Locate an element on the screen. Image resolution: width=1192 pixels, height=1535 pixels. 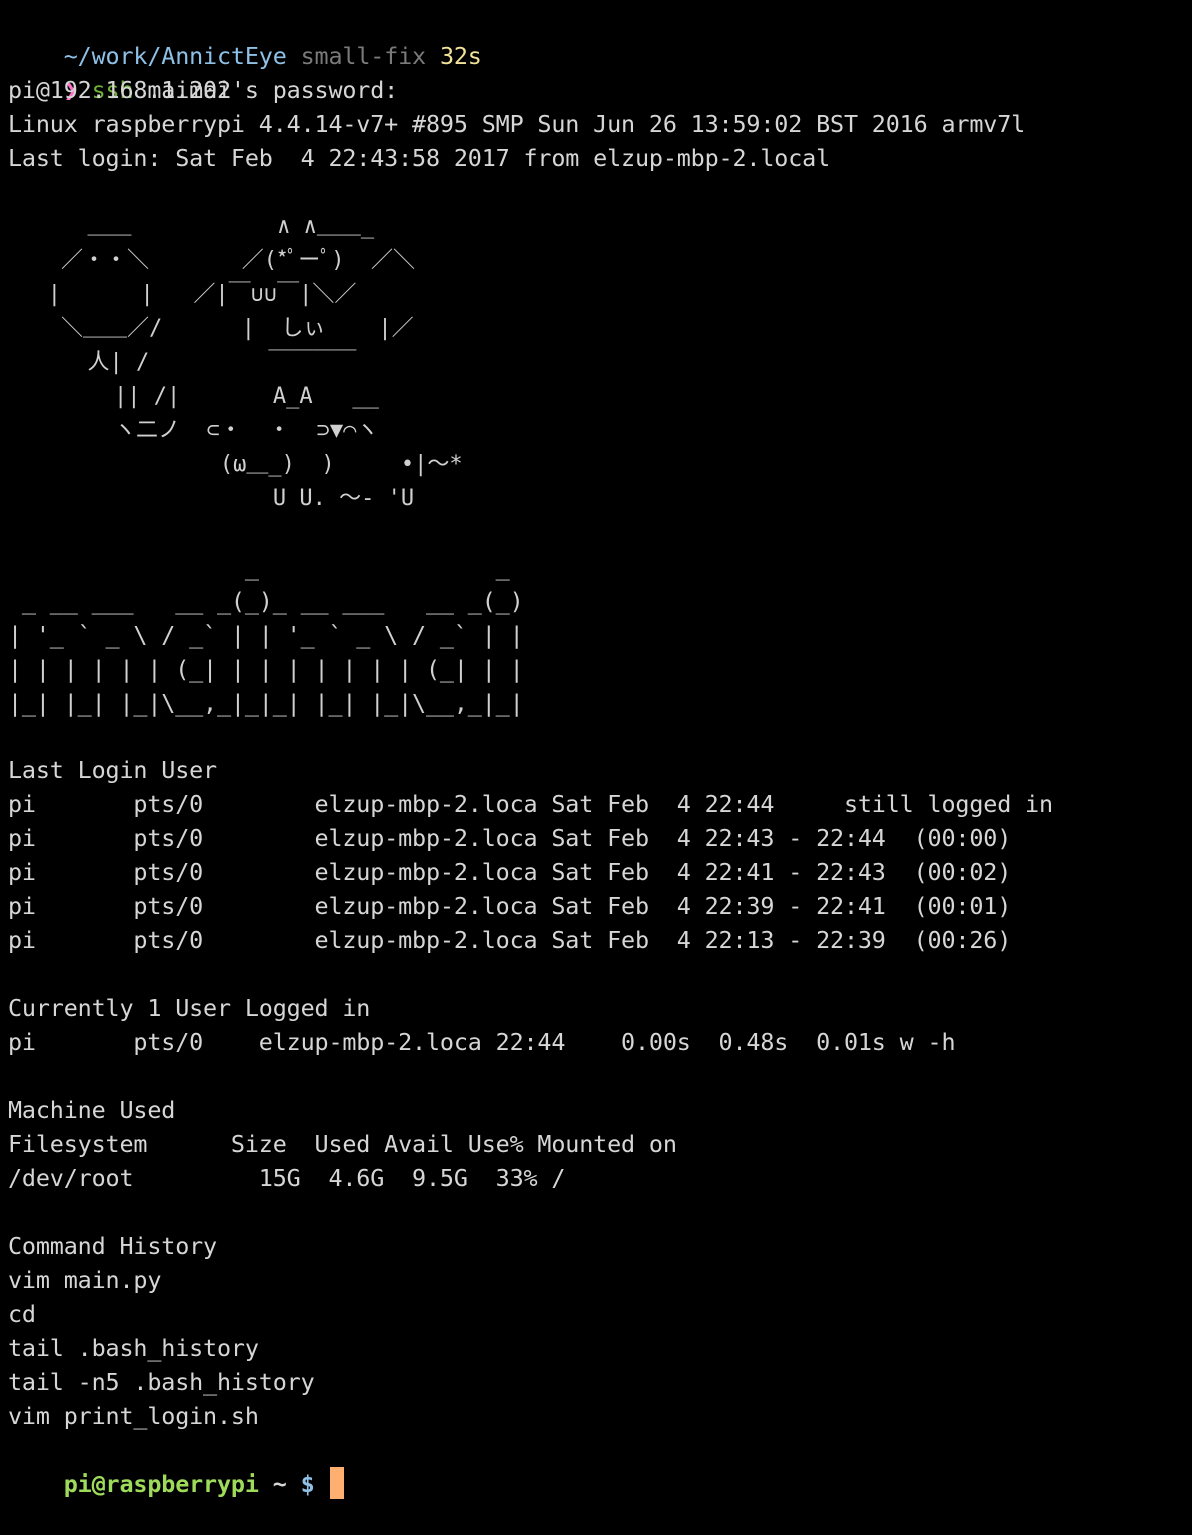
list-item: cd is located at coordinates (22, 1314).